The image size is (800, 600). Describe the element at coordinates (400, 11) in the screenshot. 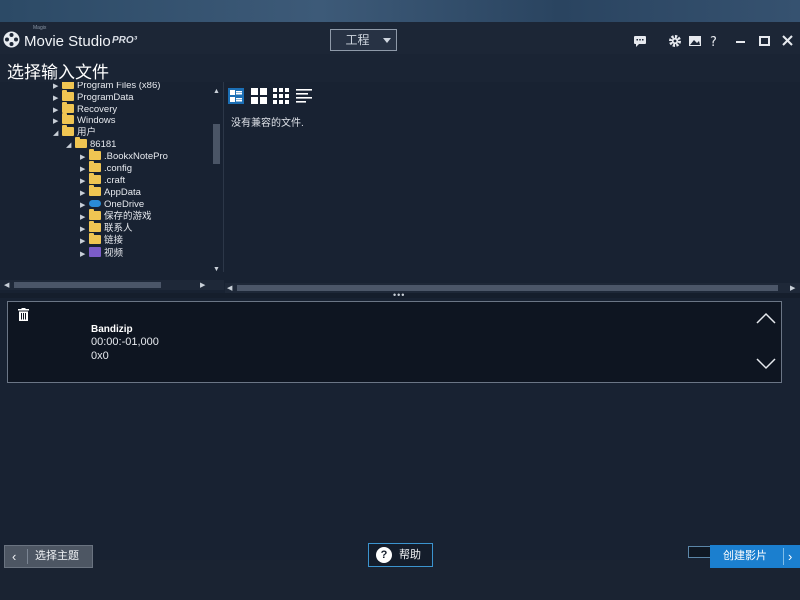

I see `desktop-background-top` at that location.